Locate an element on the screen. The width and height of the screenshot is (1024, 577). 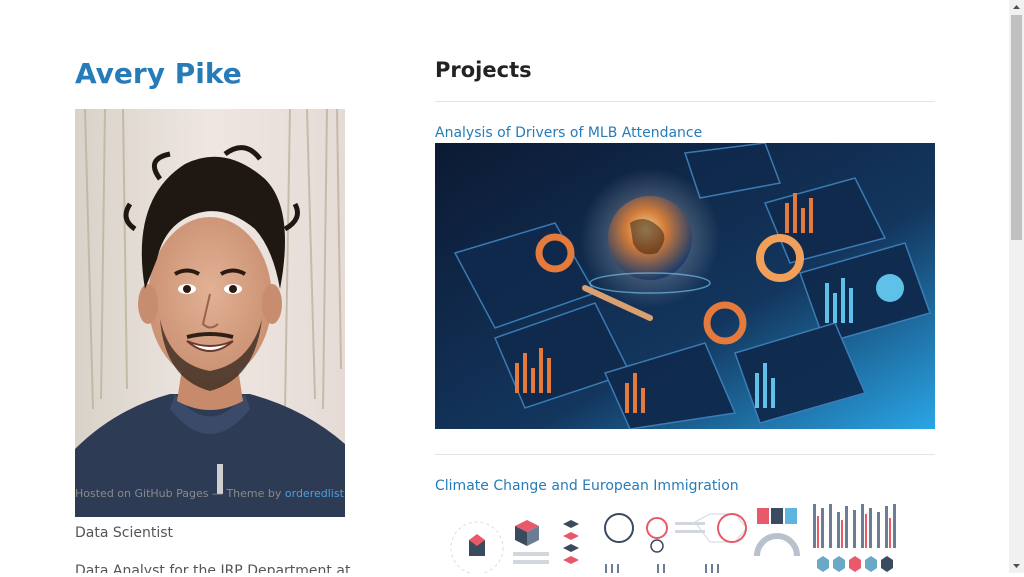
vertical-scrollbar is located at coordinates (1016, 286).